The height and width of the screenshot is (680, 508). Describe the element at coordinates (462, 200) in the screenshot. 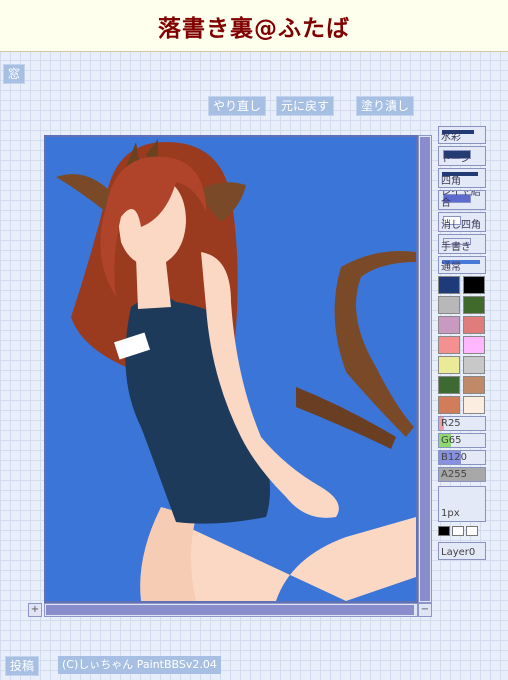

I see `tool-merge: レイヤ結合` at that location.